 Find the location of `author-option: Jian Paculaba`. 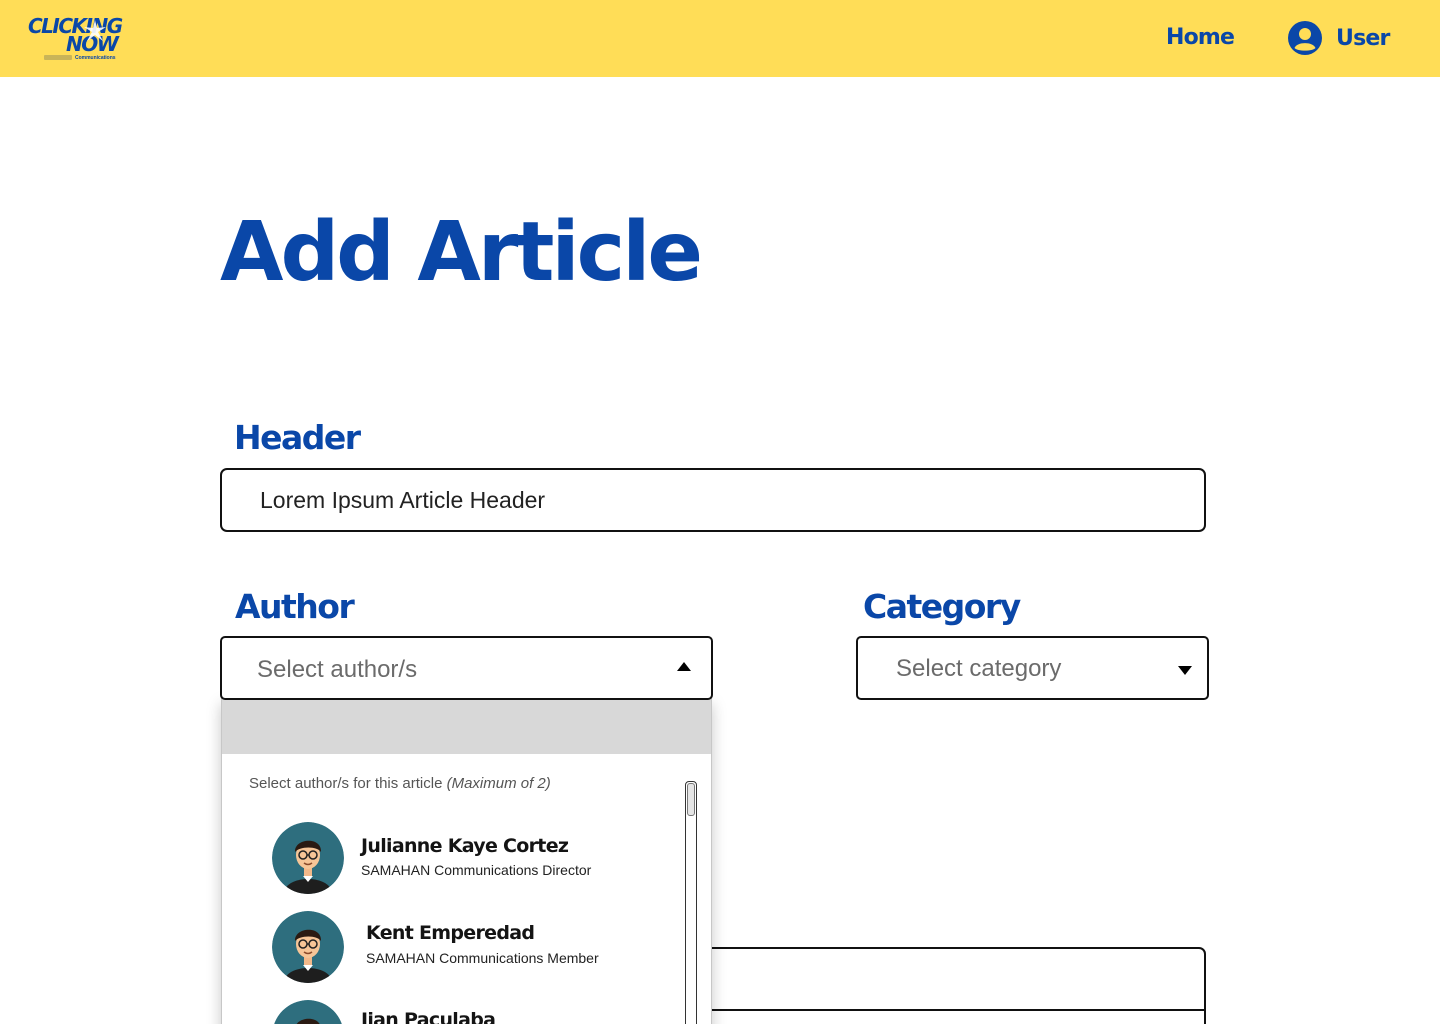

author-option: Jian Paculaba is located at coordinates (462, 1012).